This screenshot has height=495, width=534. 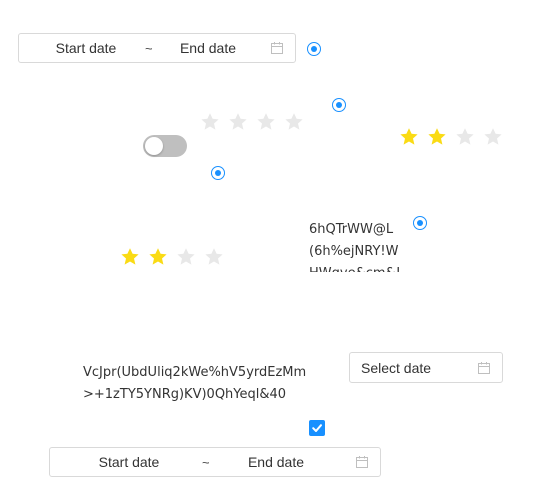 What do you see at coordinates (165, 146) in the screenshot?
I see `toggle-switch` at bounding box center [165, 146].